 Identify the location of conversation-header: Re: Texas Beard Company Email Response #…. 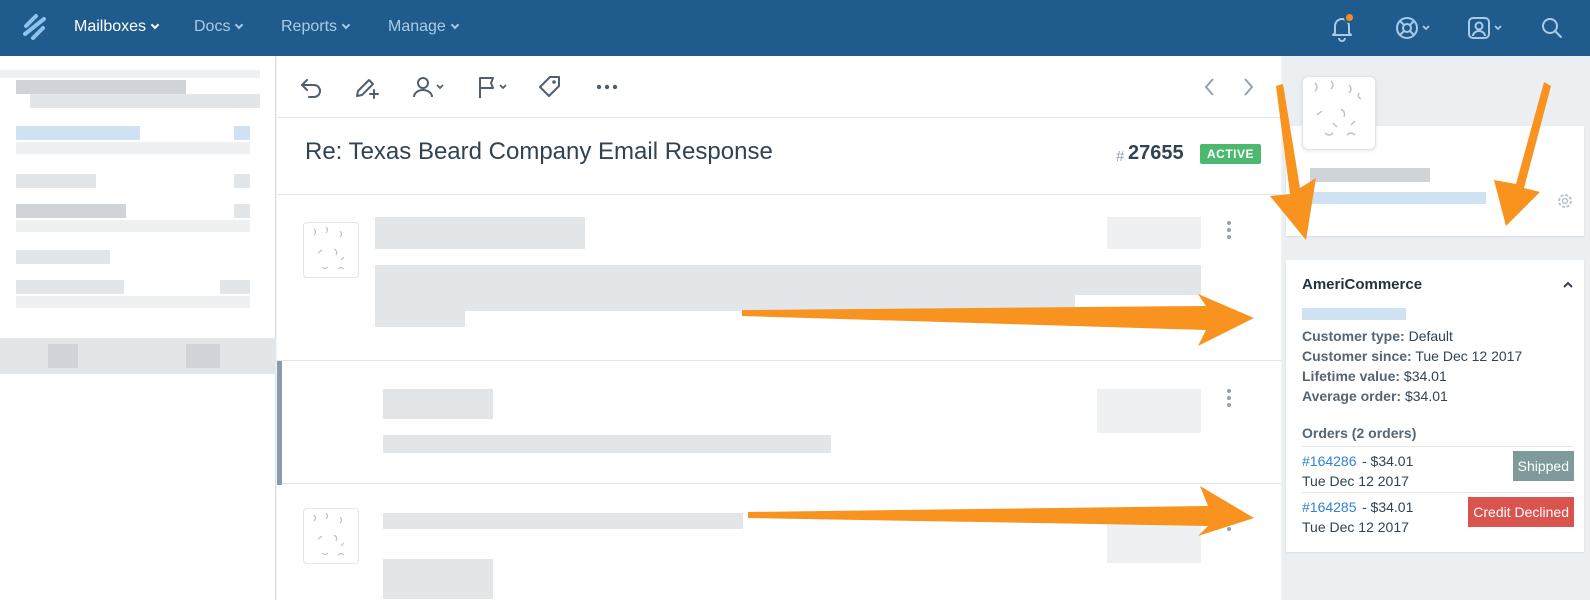
(779, 156).